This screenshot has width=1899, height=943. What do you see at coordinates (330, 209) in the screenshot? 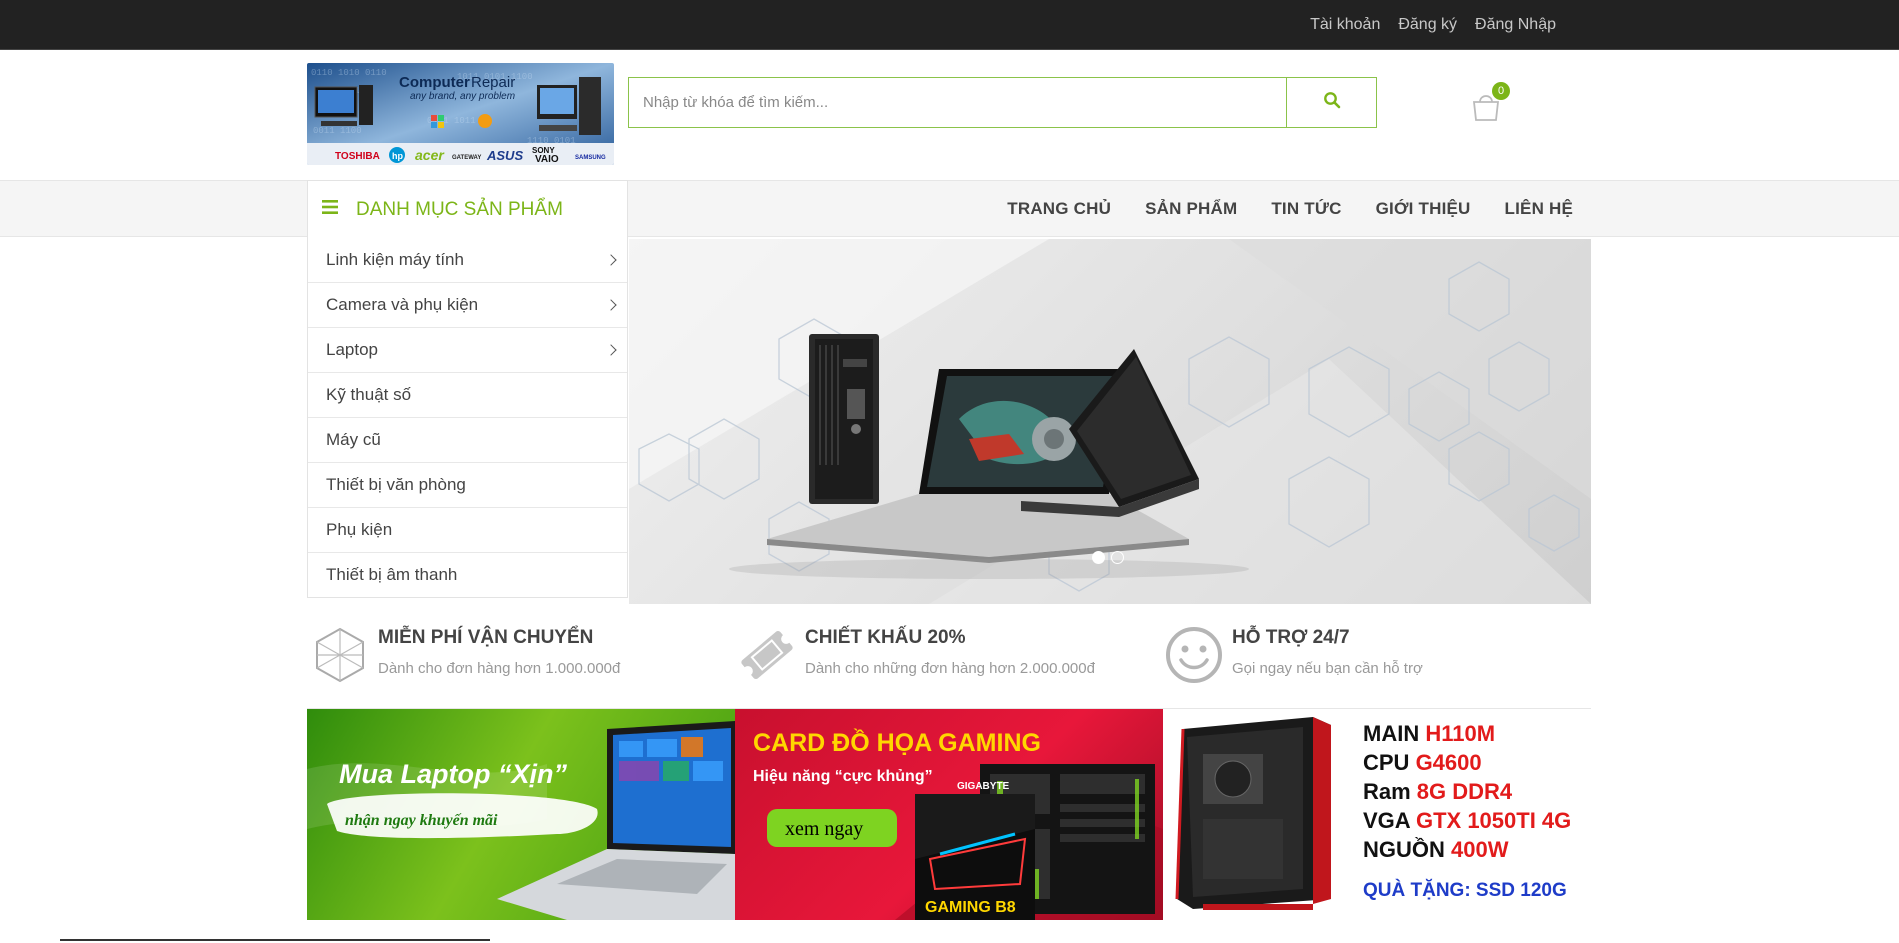
I see `hamburger-icon` at bounding box center [330, 209].